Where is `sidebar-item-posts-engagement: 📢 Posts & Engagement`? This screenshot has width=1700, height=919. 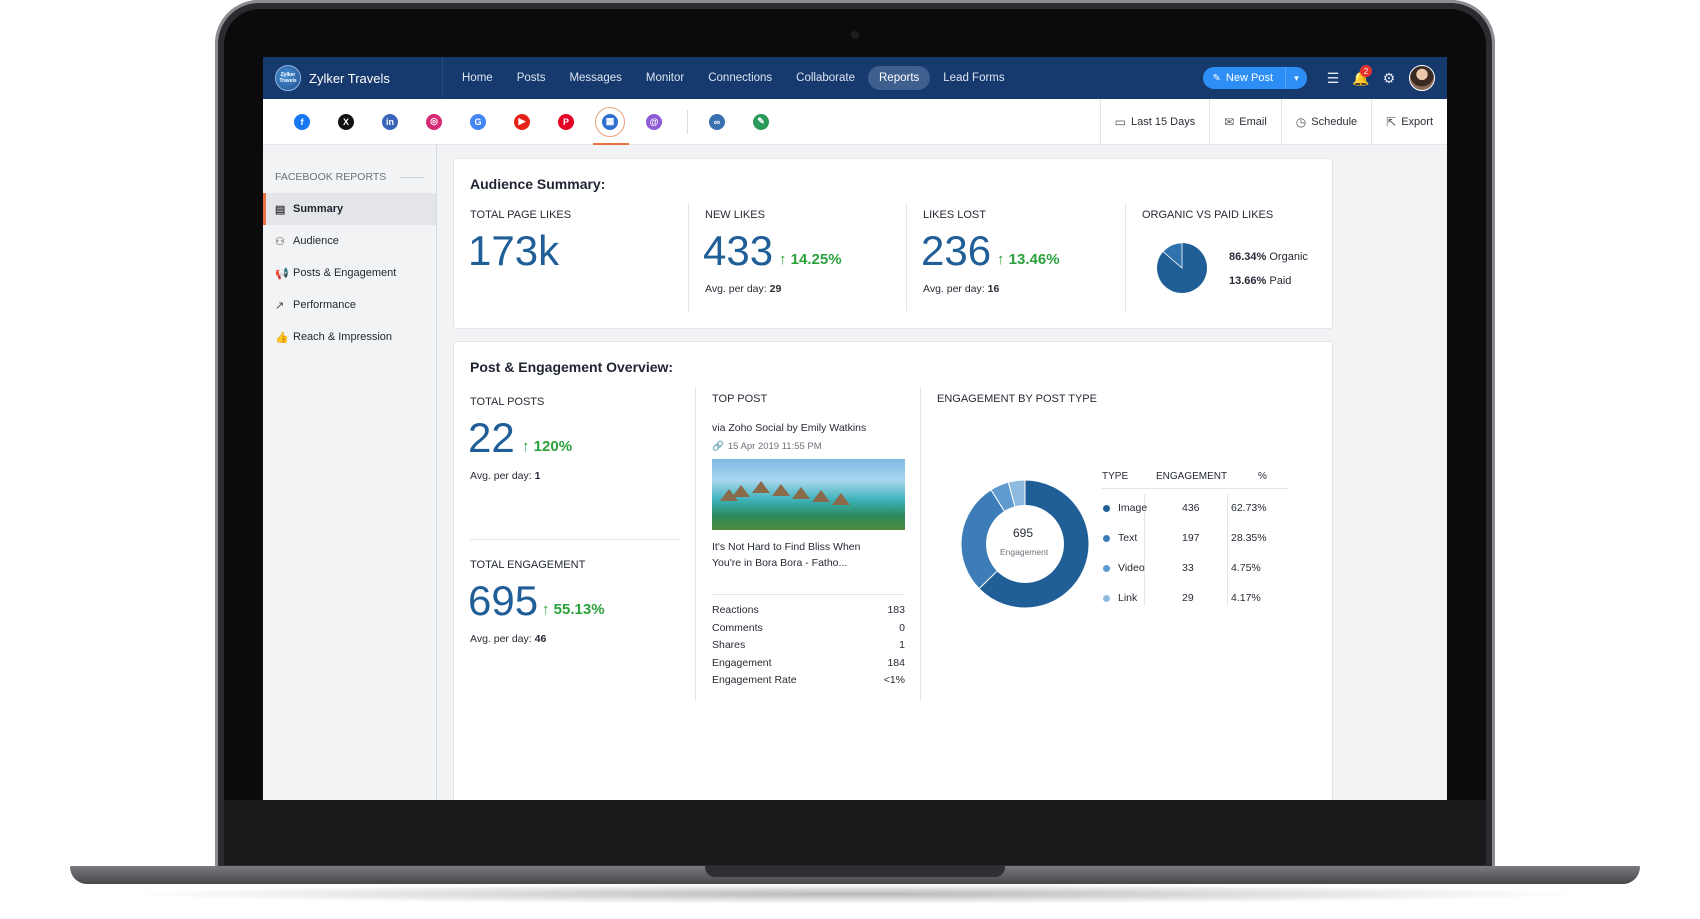
sidebar-item-posts-engagement: 📢 Posts & Engagement is located at coordinates (349, 273).